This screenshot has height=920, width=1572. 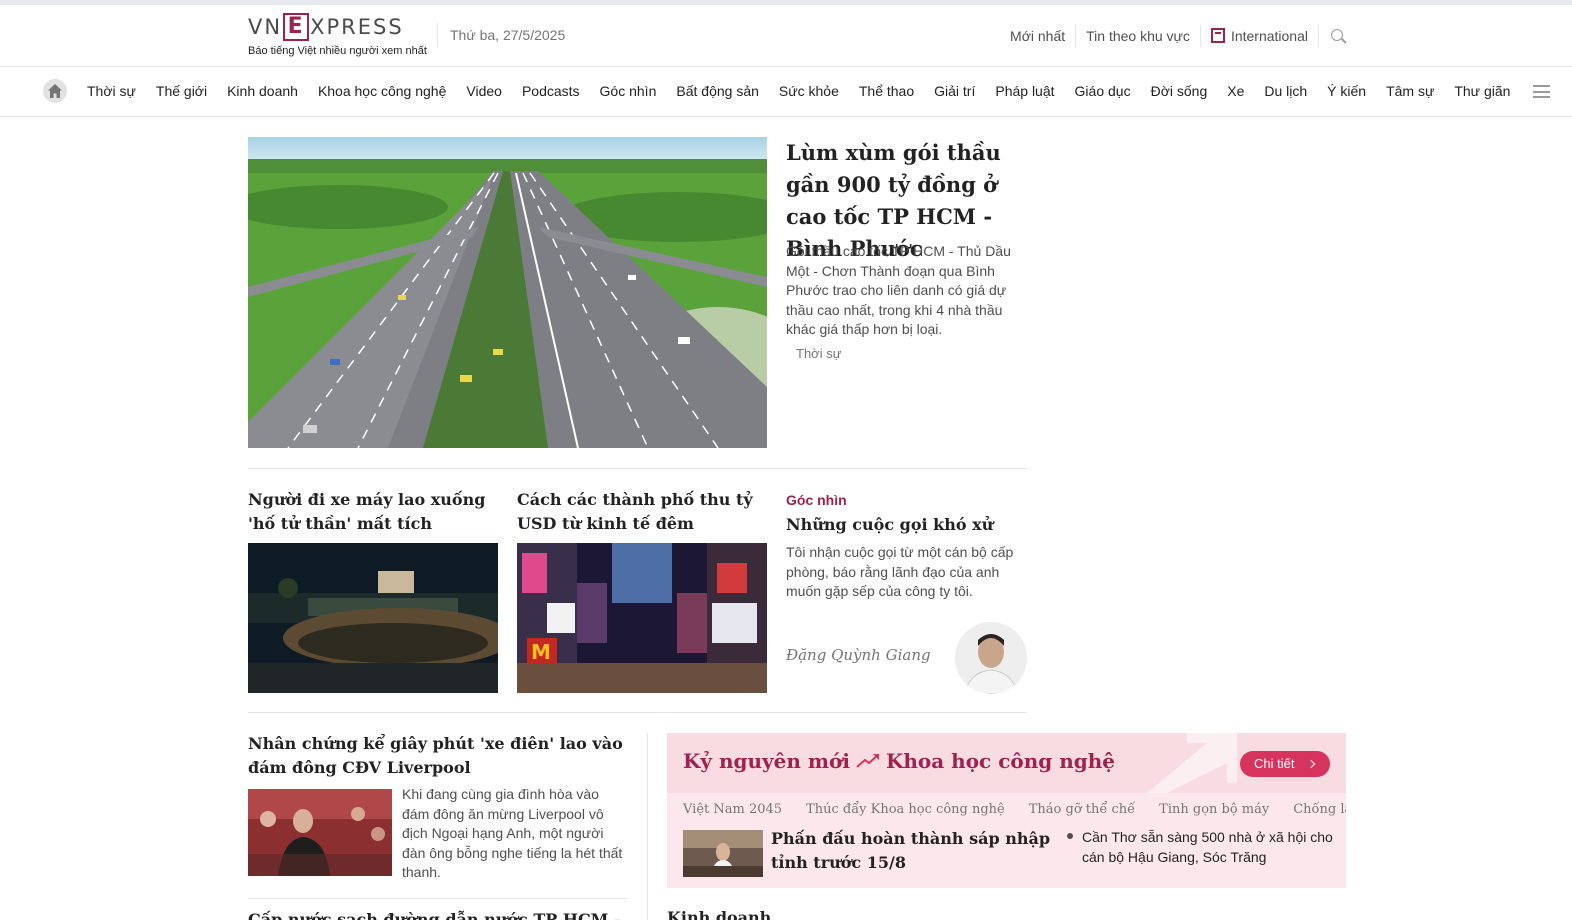 I want to click on nav-item-thu-gian: Thư giãn, so click(x=1482, y=91).